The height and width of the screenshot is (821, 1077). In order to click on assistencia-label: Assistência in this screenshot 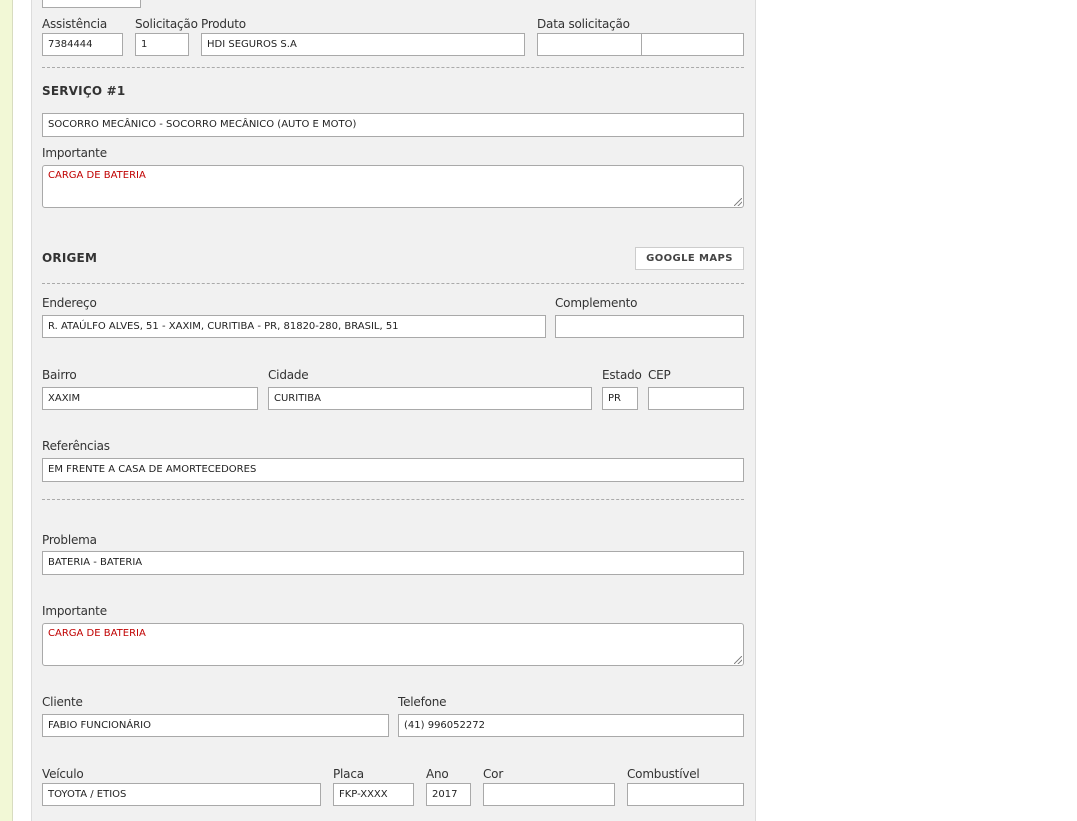, I will do `click(75, 24)`.